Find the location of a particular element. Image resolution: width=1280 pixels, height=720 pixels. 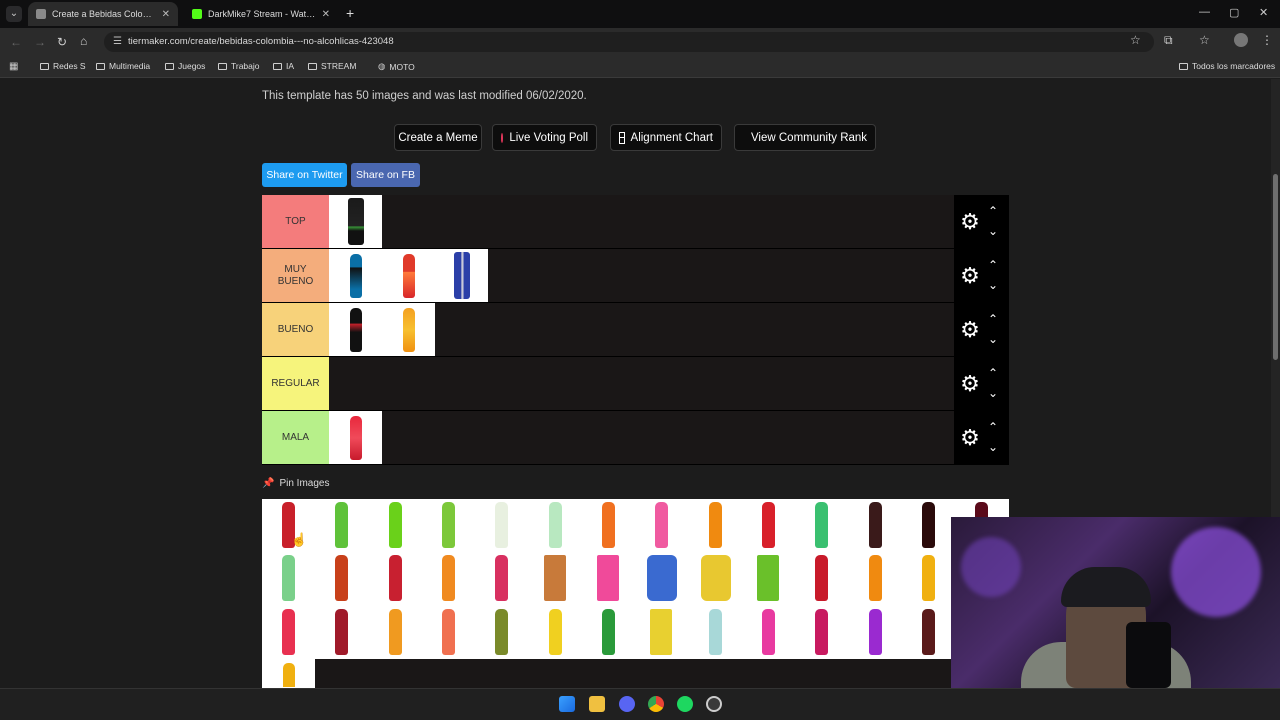

minimize-icon: — is located at coordinates (1204, 12).